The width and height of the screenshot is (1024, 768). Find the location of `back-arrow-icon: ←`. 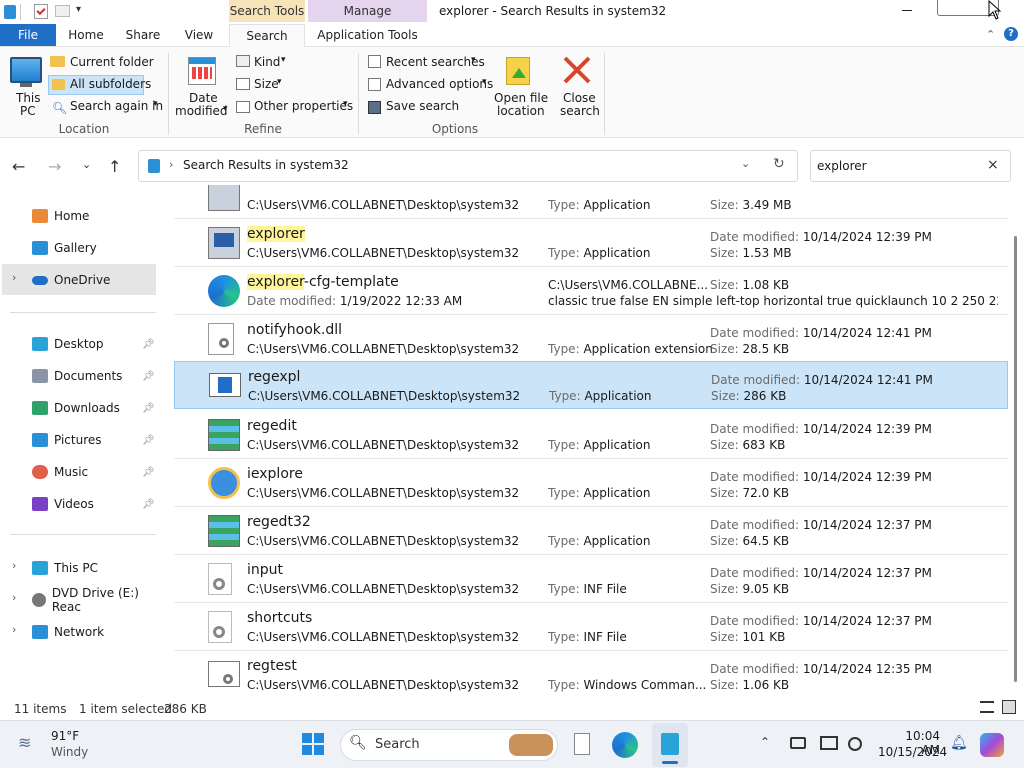

back-arrow-icon: ← is located at coordinates (18, 166).